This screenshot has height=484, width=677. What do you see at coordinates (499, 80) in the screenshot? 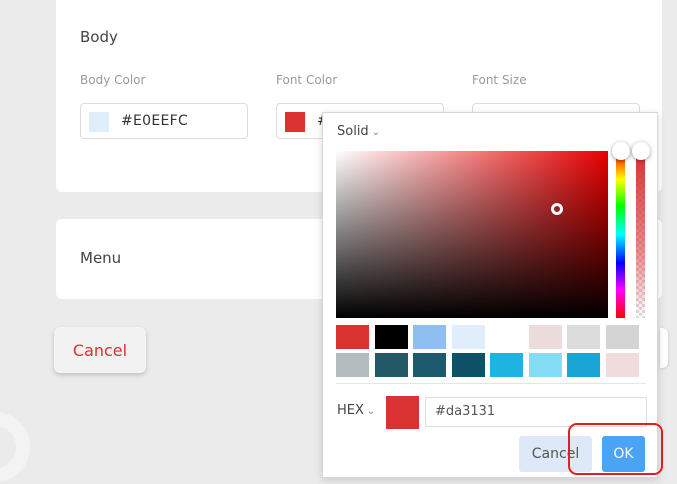
I see `font-size-label: Font Size` at bounding box center [499, 80].